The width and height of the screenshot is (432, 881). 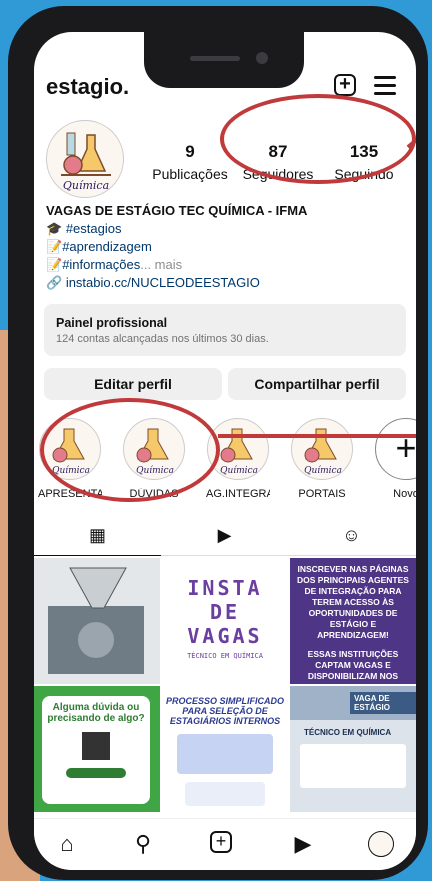 What do you see at coordinates (224, 60) in the screenshot?
I see `notch` at bounding box center [224, 60].